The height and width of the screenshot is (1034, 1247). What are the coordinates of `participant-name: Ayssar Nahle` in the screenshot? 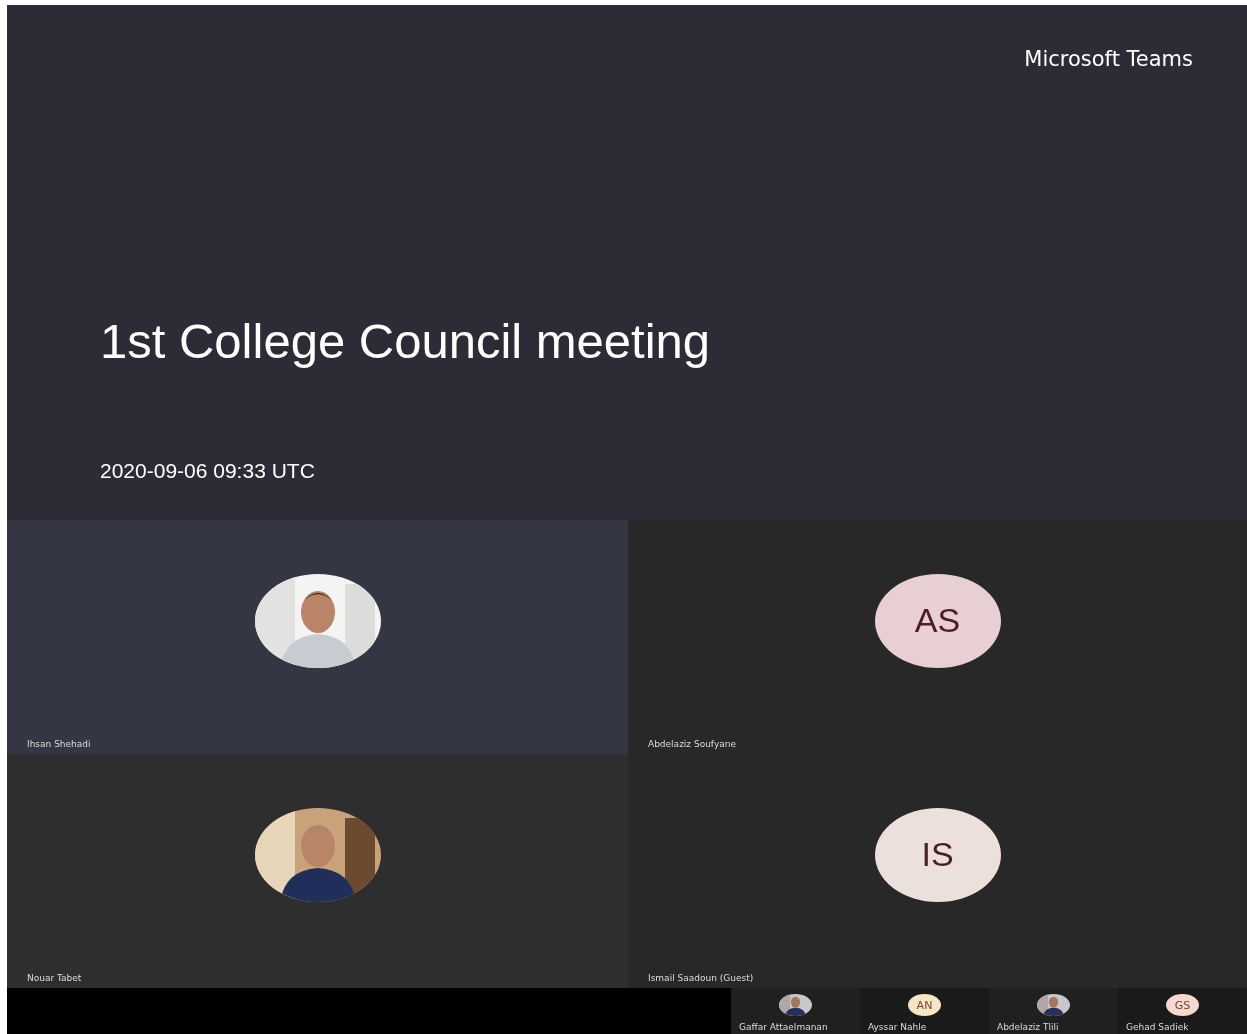 It's located at (897, 1028).